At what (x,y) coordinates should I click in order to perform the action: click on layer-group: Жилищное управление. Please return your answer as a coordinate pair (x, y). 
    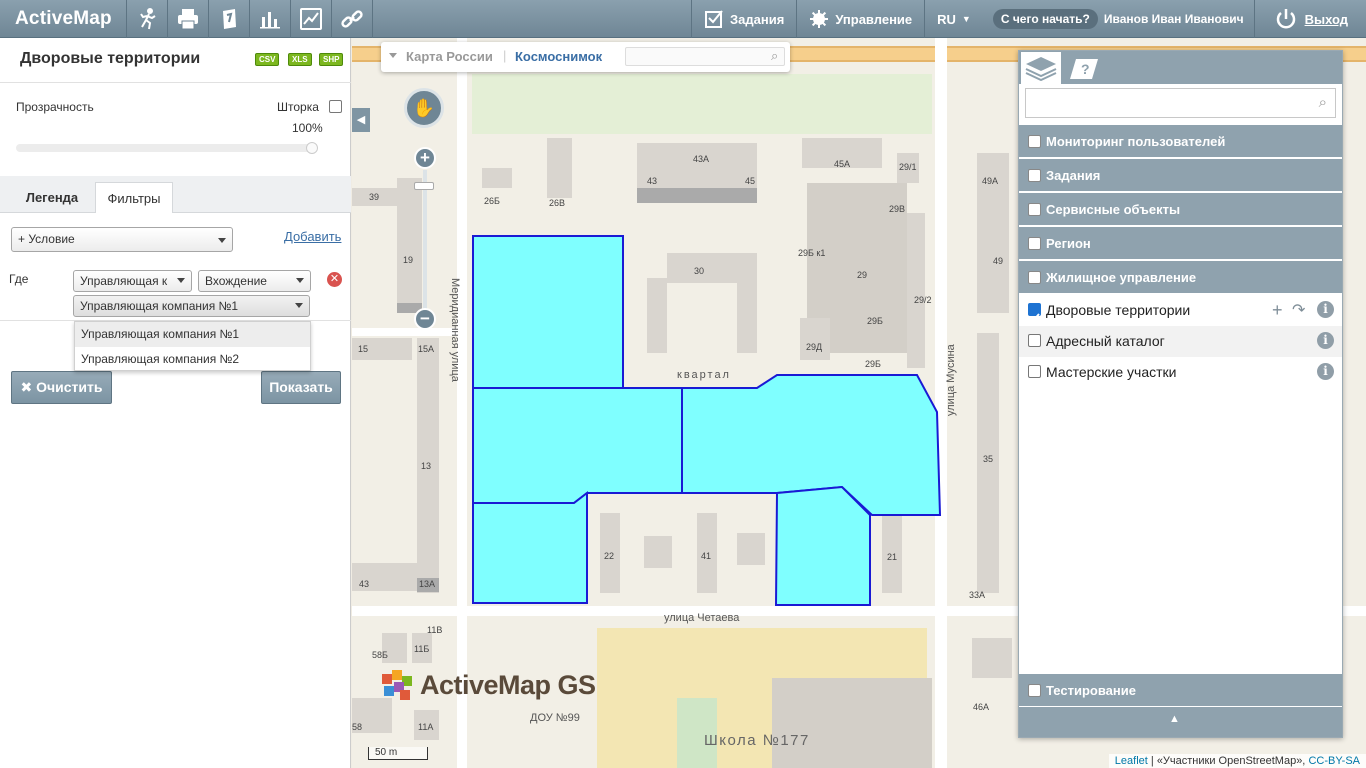
    Looking at the image, I should click on (1180, 277).